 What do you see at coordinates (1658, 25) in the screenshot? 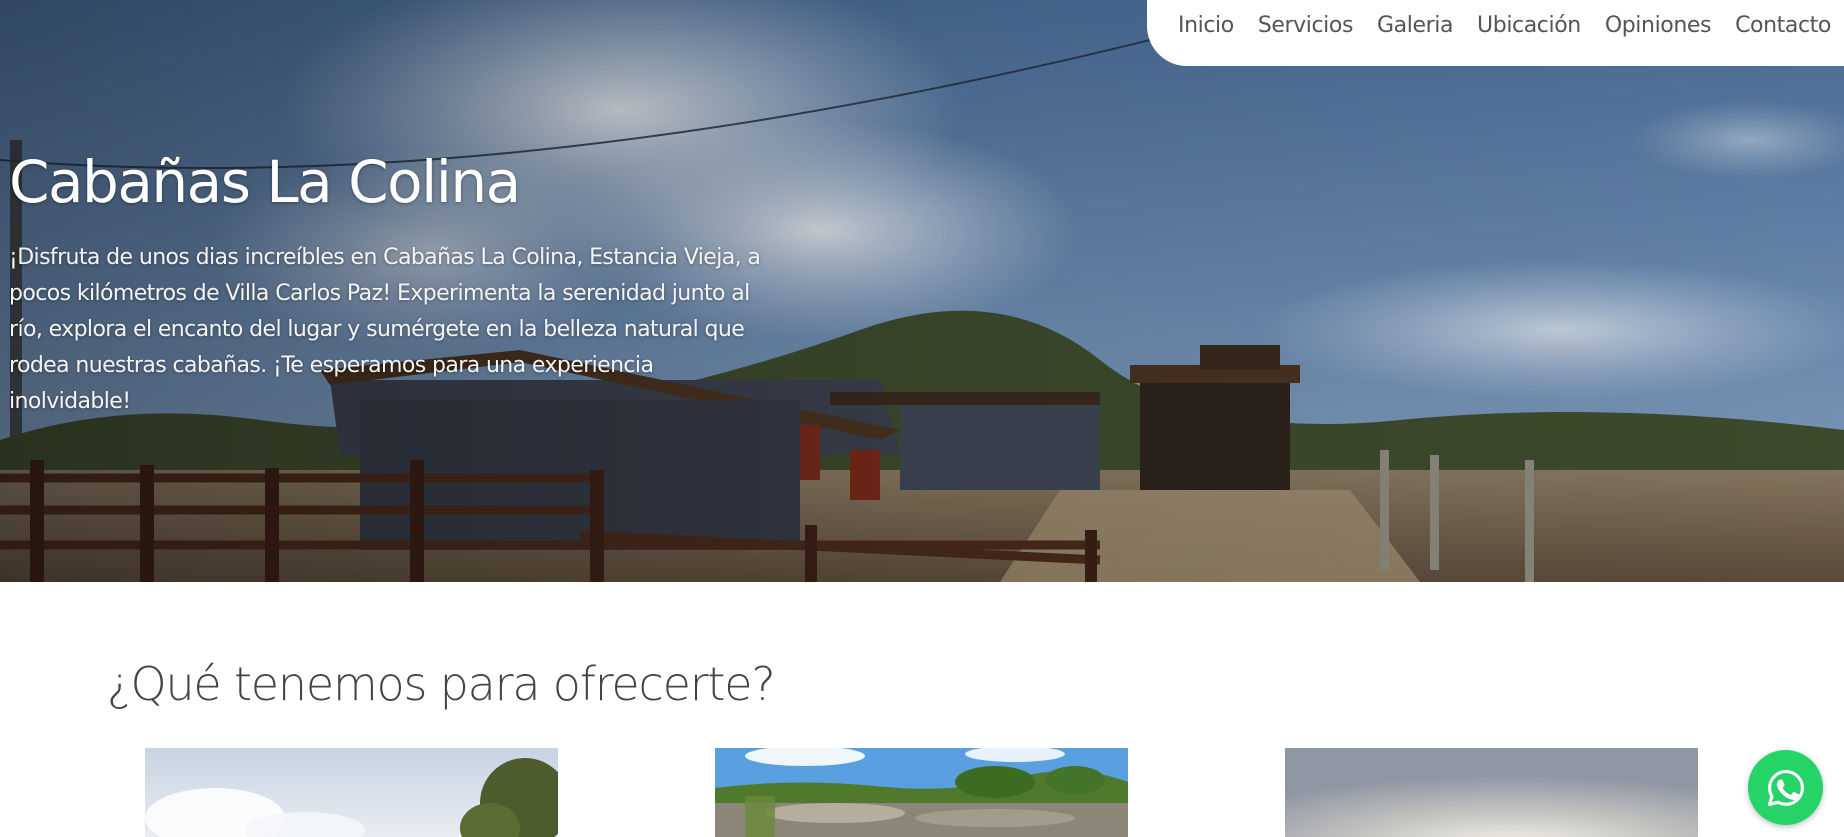
I see `nav-item-opiniones: Opiniones` at bounding box center [1658, 25].